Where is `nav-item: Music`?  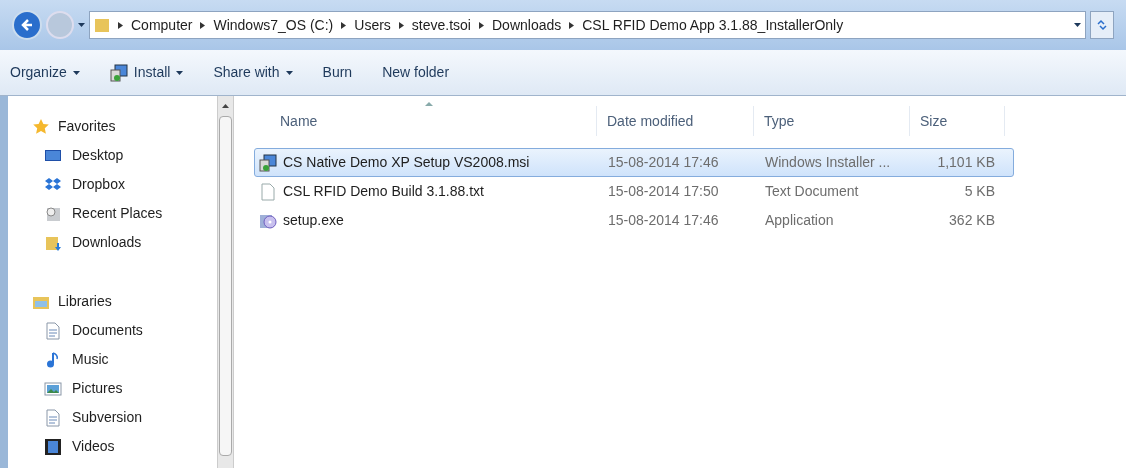
nav-item: Music is located at coordinates (124, 359).